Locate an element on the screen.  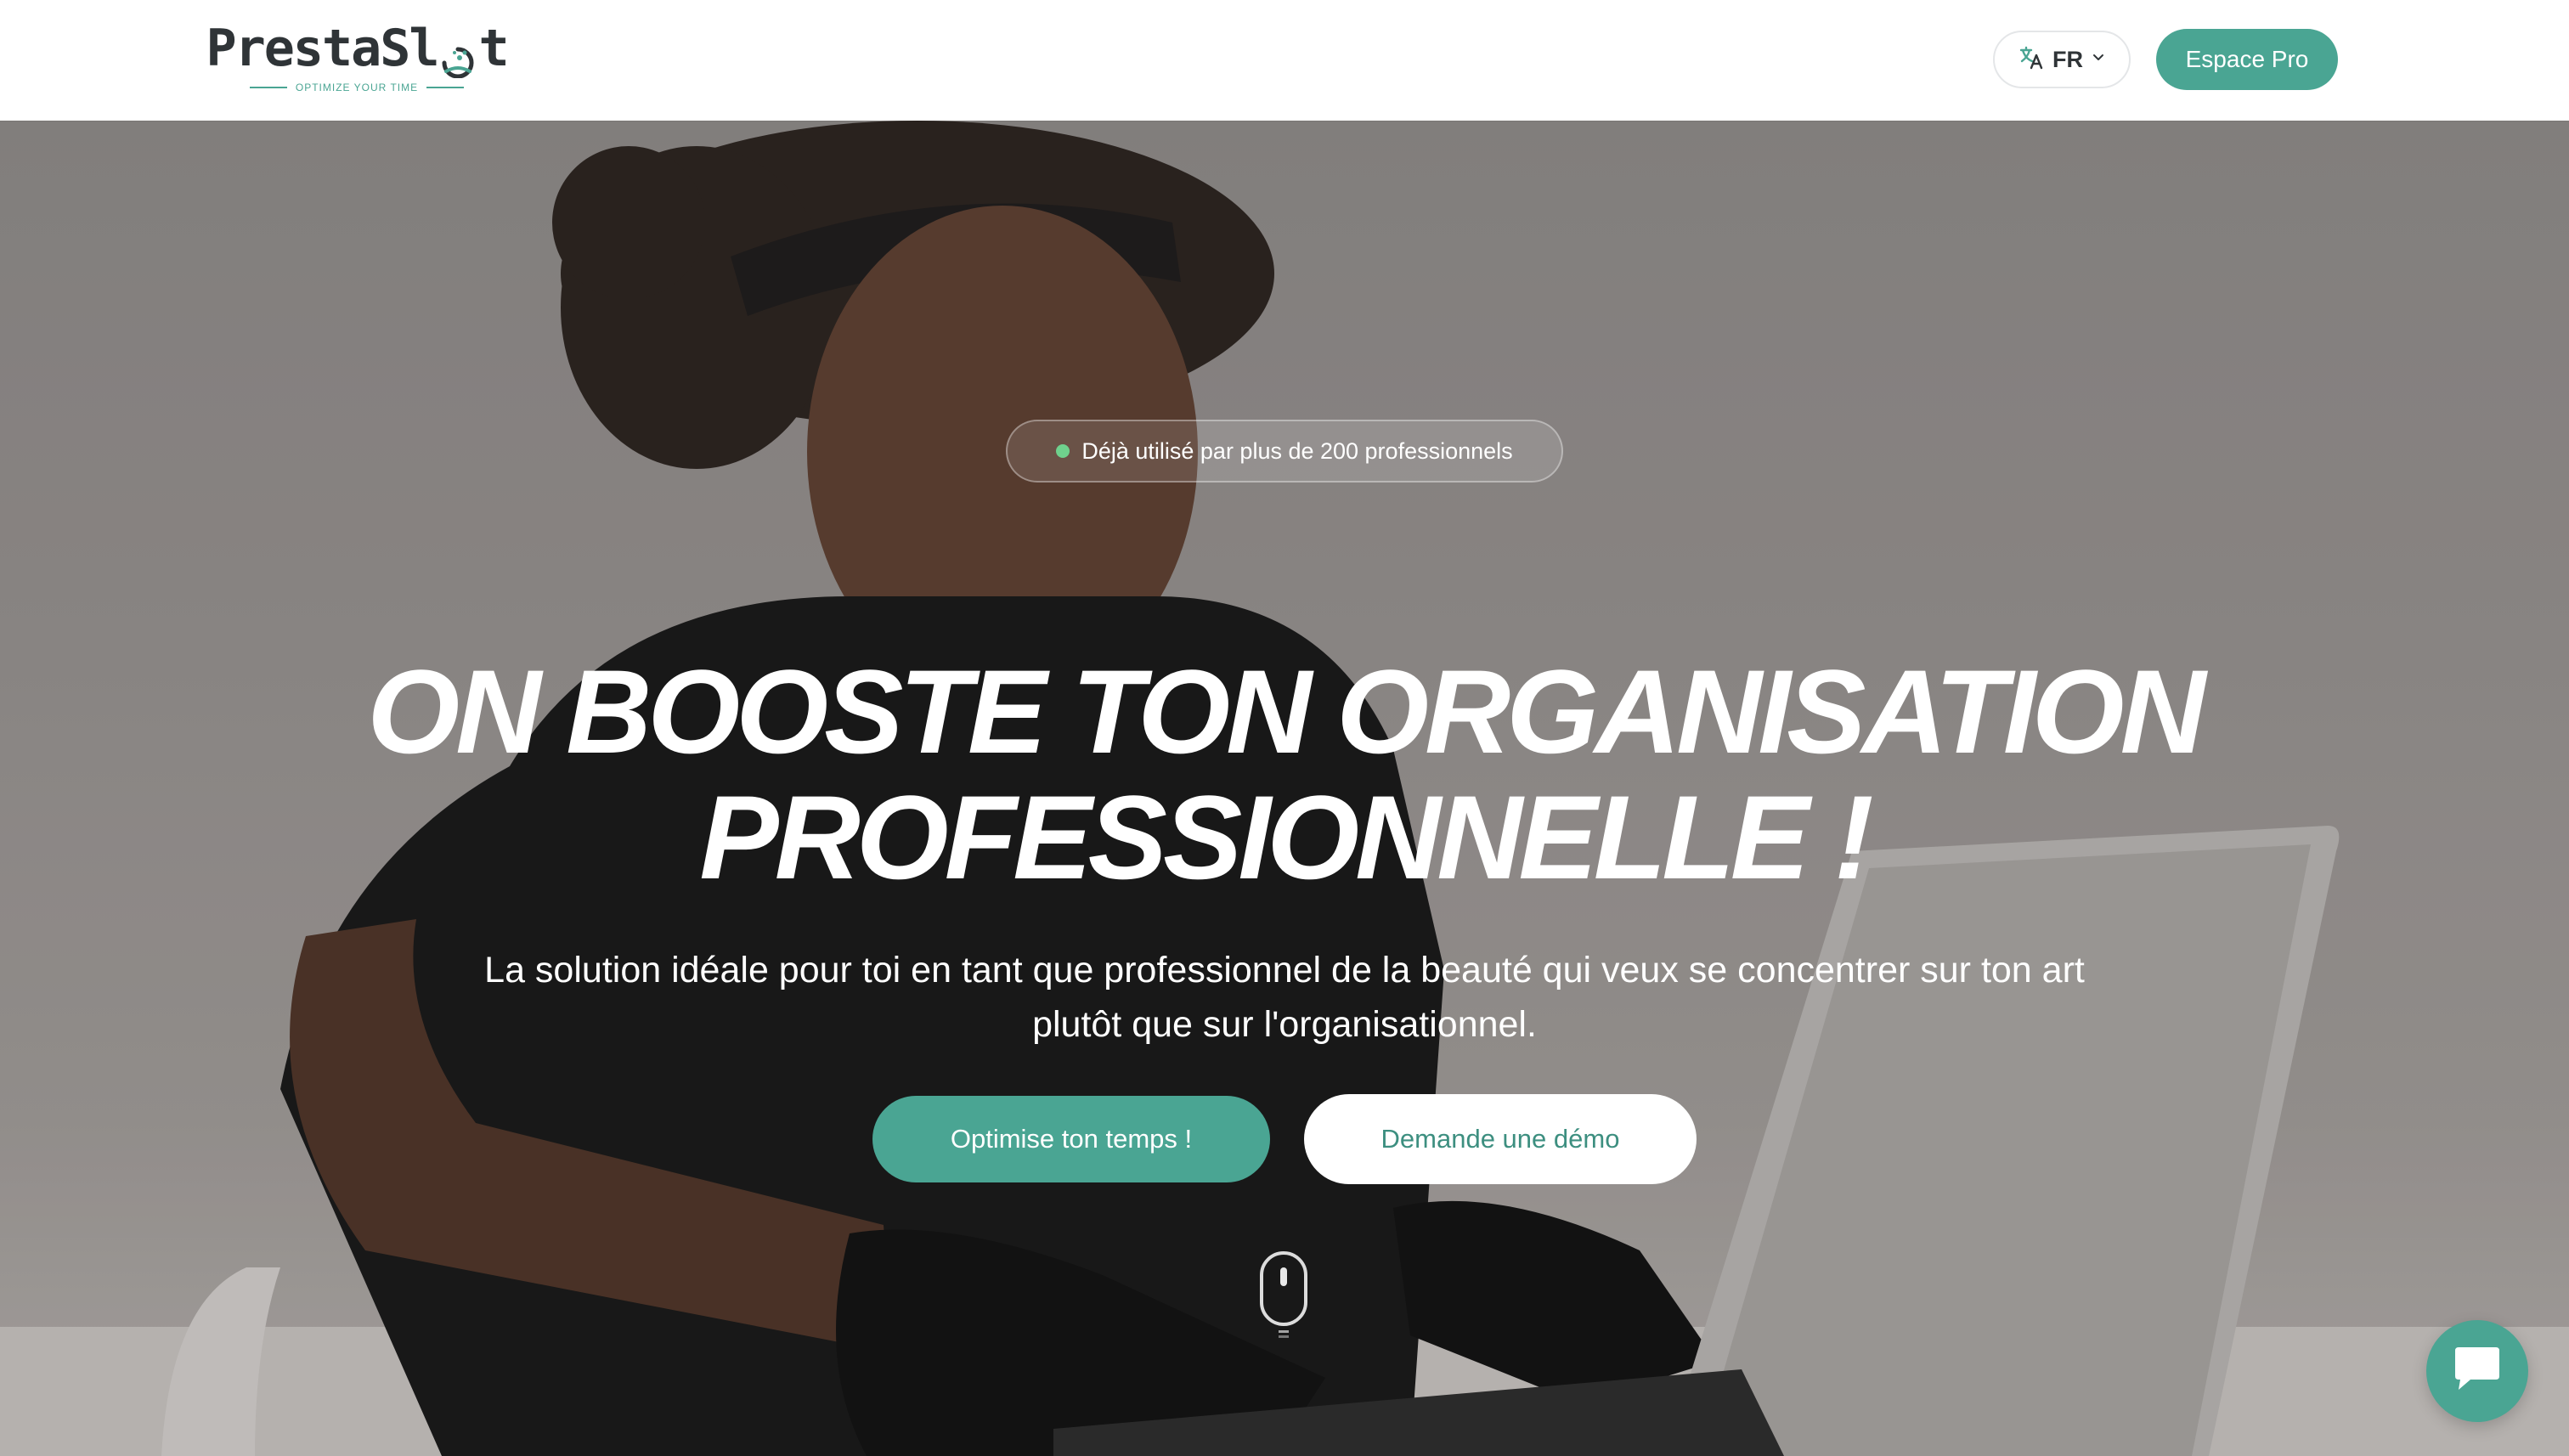
language-selector: FR is located at coordinates (2062, 59).